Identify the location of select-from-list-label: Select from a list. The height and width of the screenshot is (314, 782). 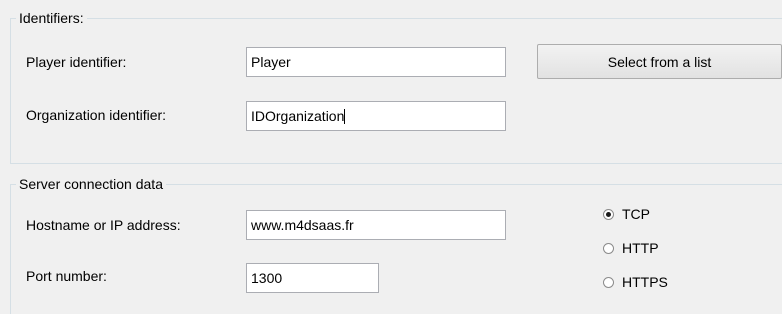
(659, 61).